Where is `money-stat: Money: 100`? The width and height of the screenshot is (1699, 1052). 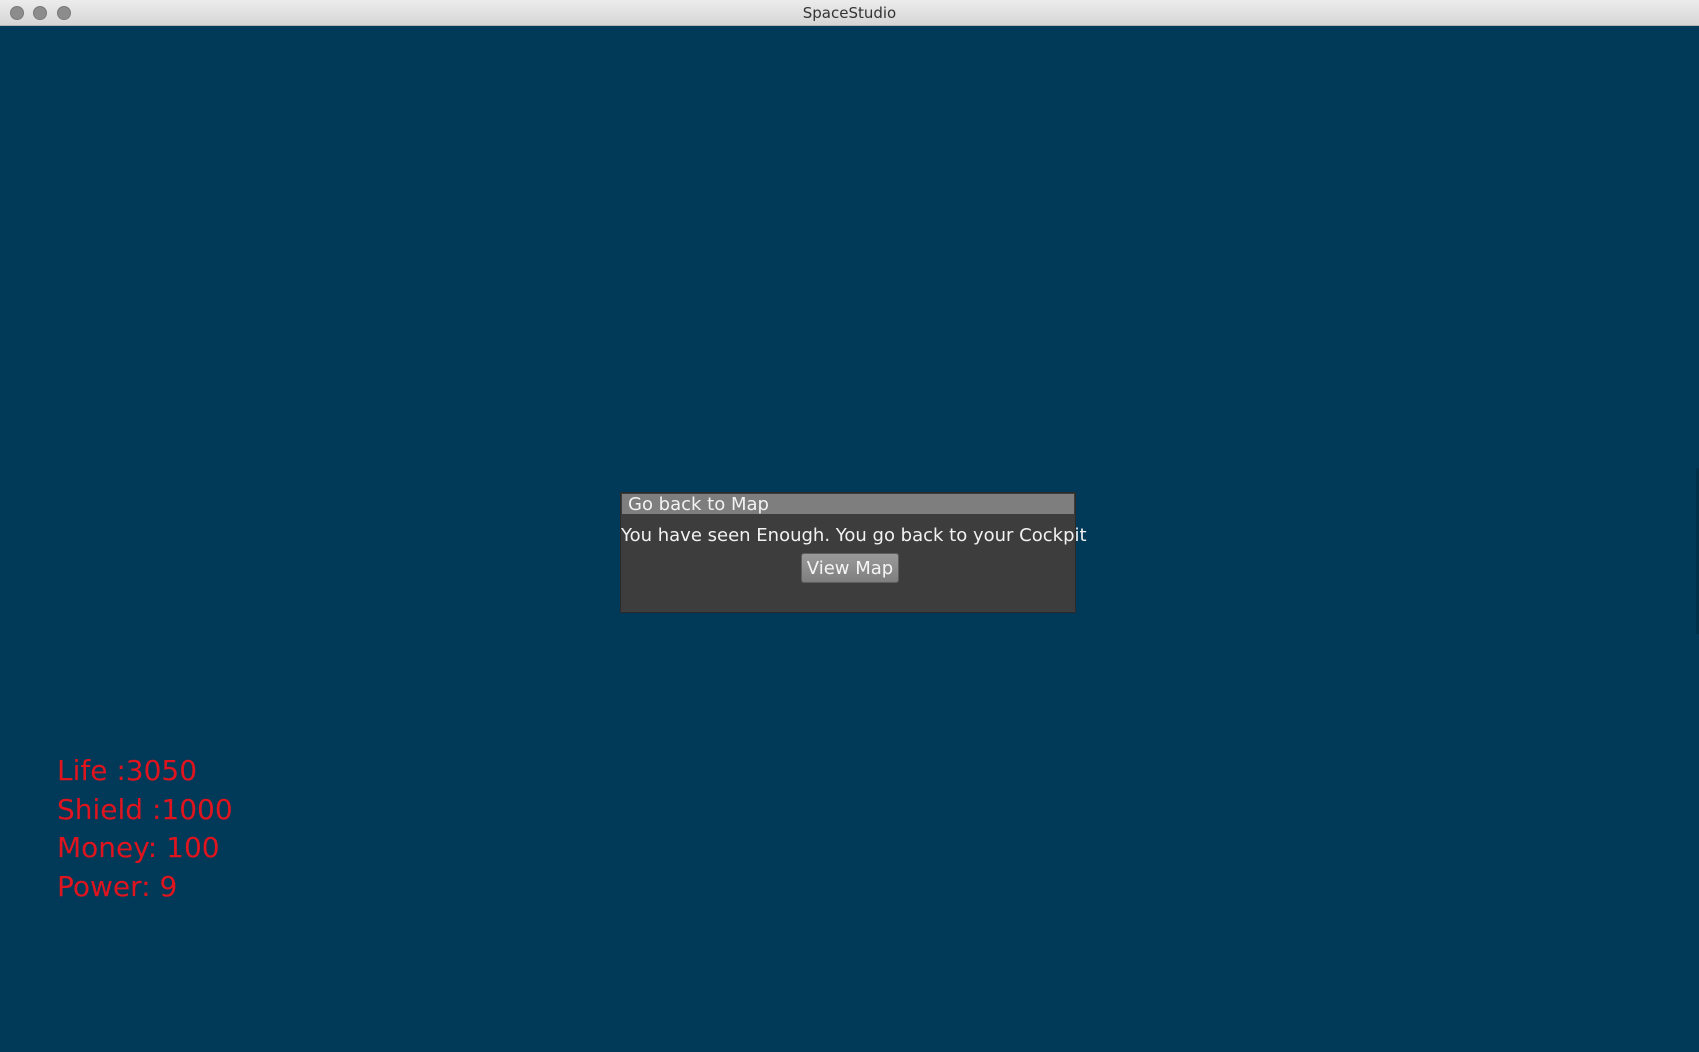
money-stat: Money: 100 is located at coordinates (138, 847).